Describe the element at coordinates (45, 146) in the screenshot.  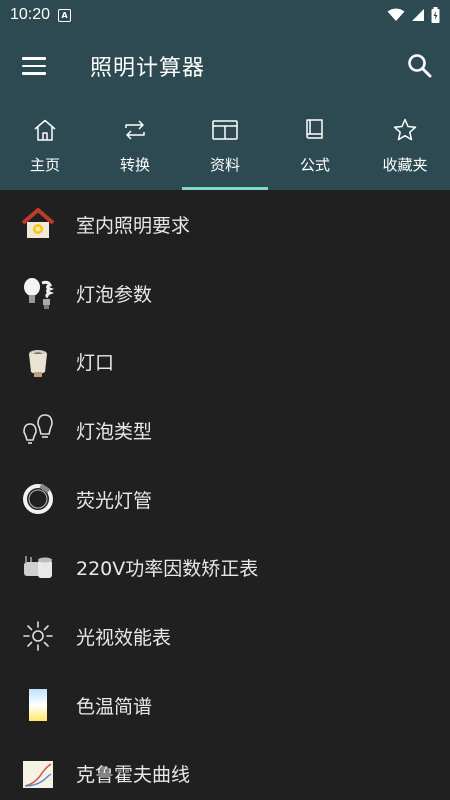
I see `tab-home: 主页` at that location.